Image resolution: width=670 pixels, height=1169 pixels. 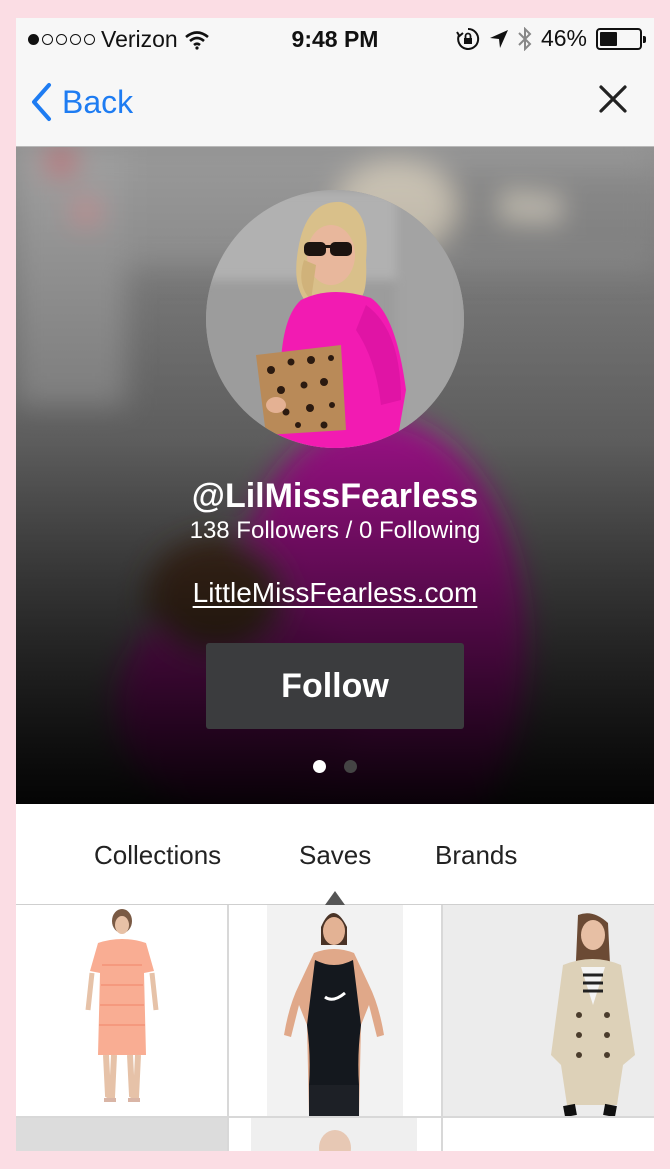 I want to click on active-tab-indicator, so click(x=335, y=898).